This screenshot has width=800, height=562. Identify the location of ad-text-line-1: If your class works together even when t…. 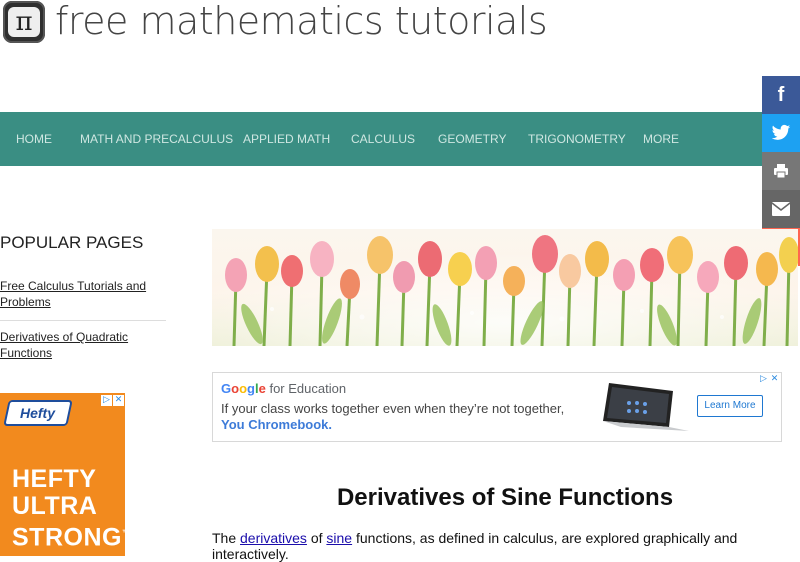
(393, 408).